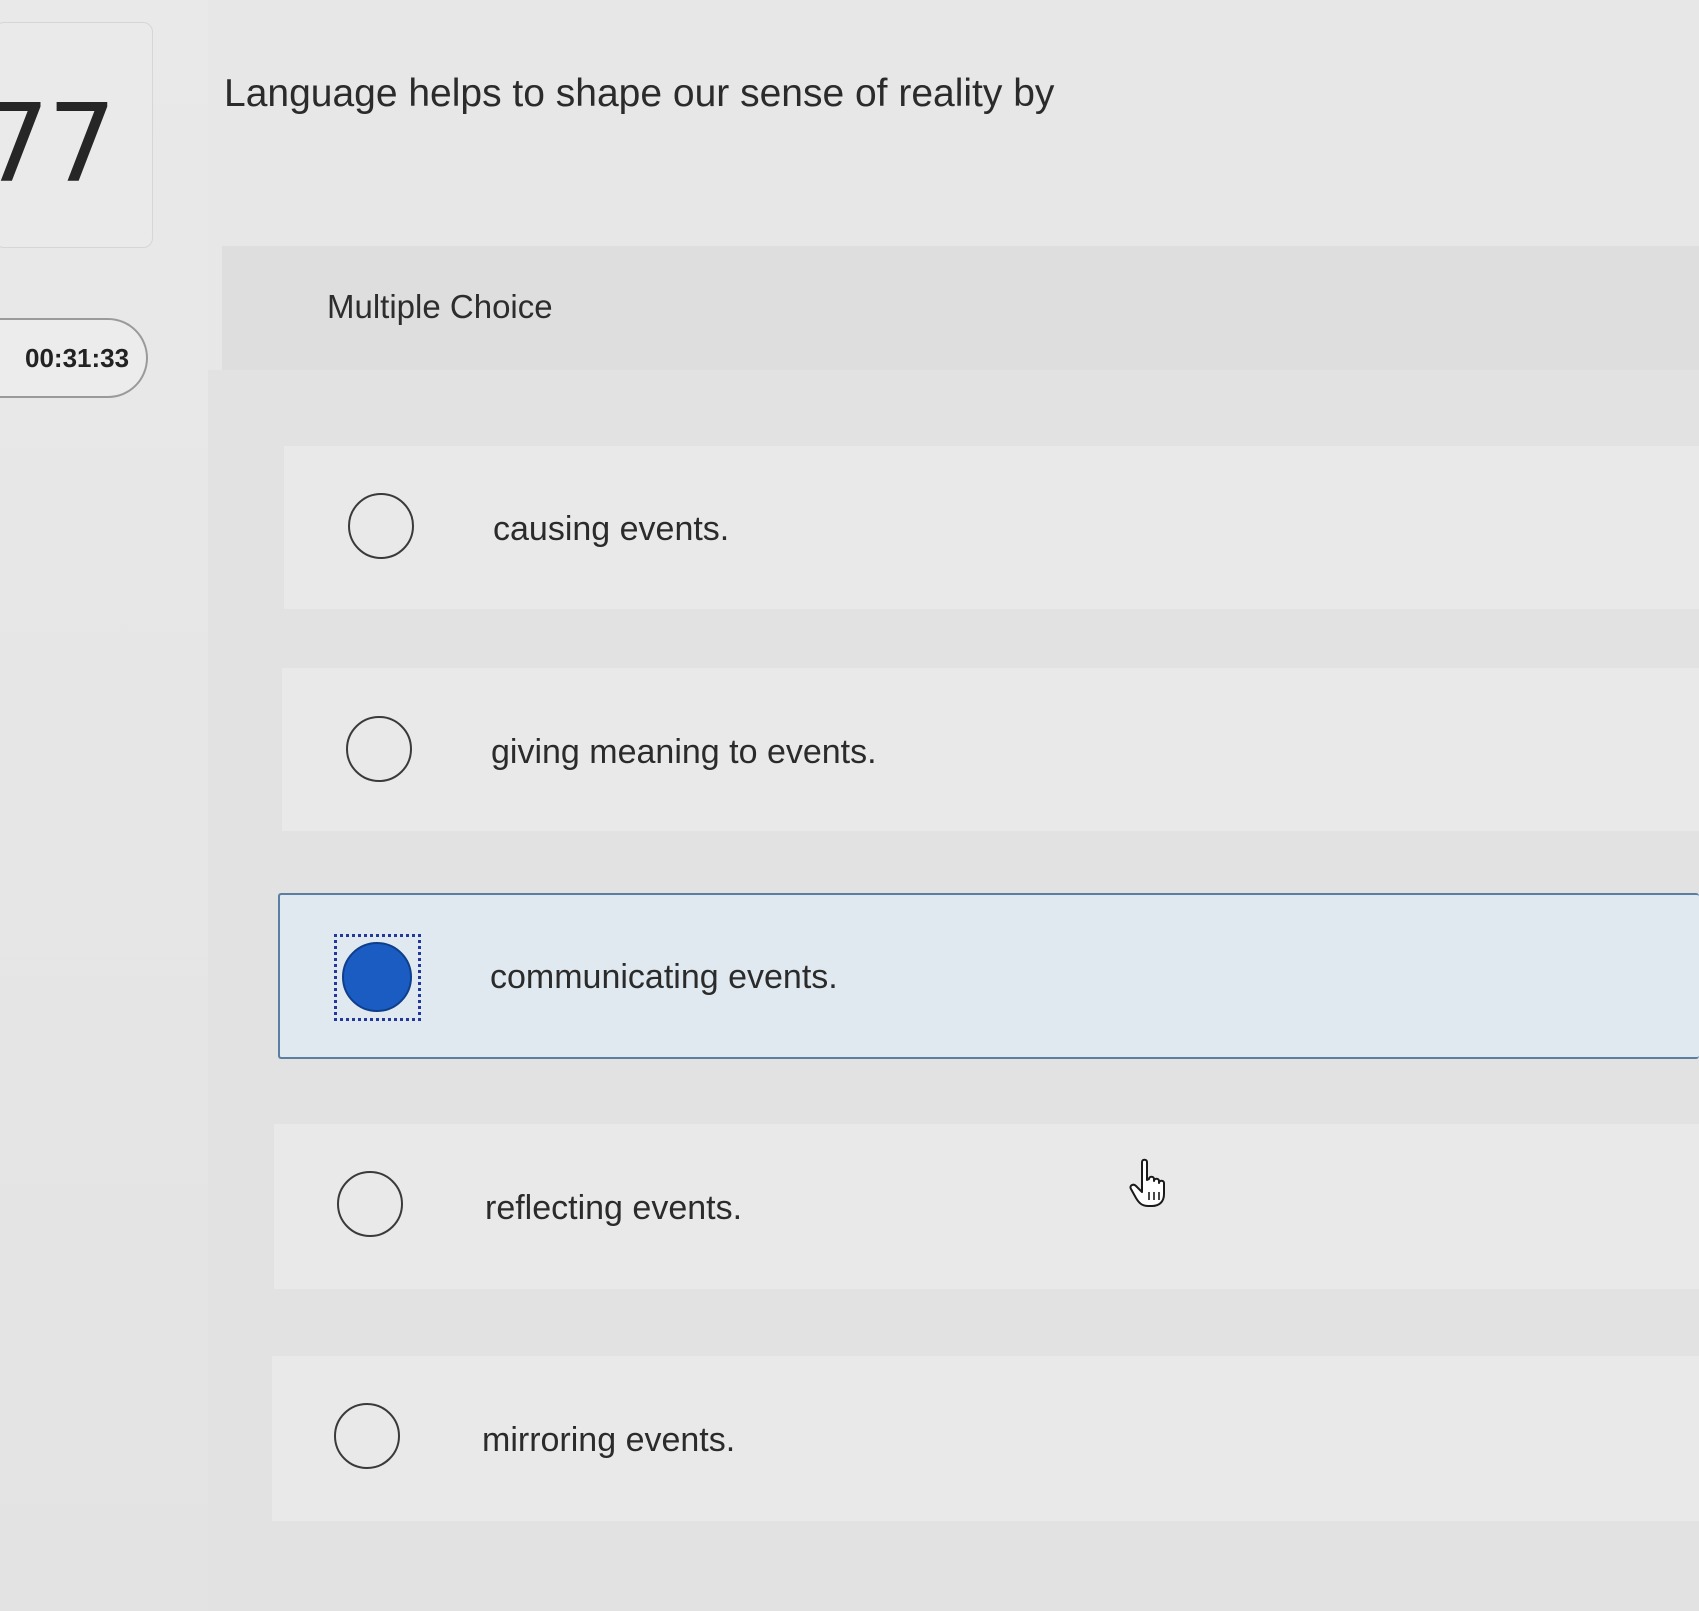 Image resolution: width=1699 pixels, height=1611 pixels. Describe the element at coordinates (684, 752) in the screenshot. I see `choice-label-2: giving meaning to events.` at that location.